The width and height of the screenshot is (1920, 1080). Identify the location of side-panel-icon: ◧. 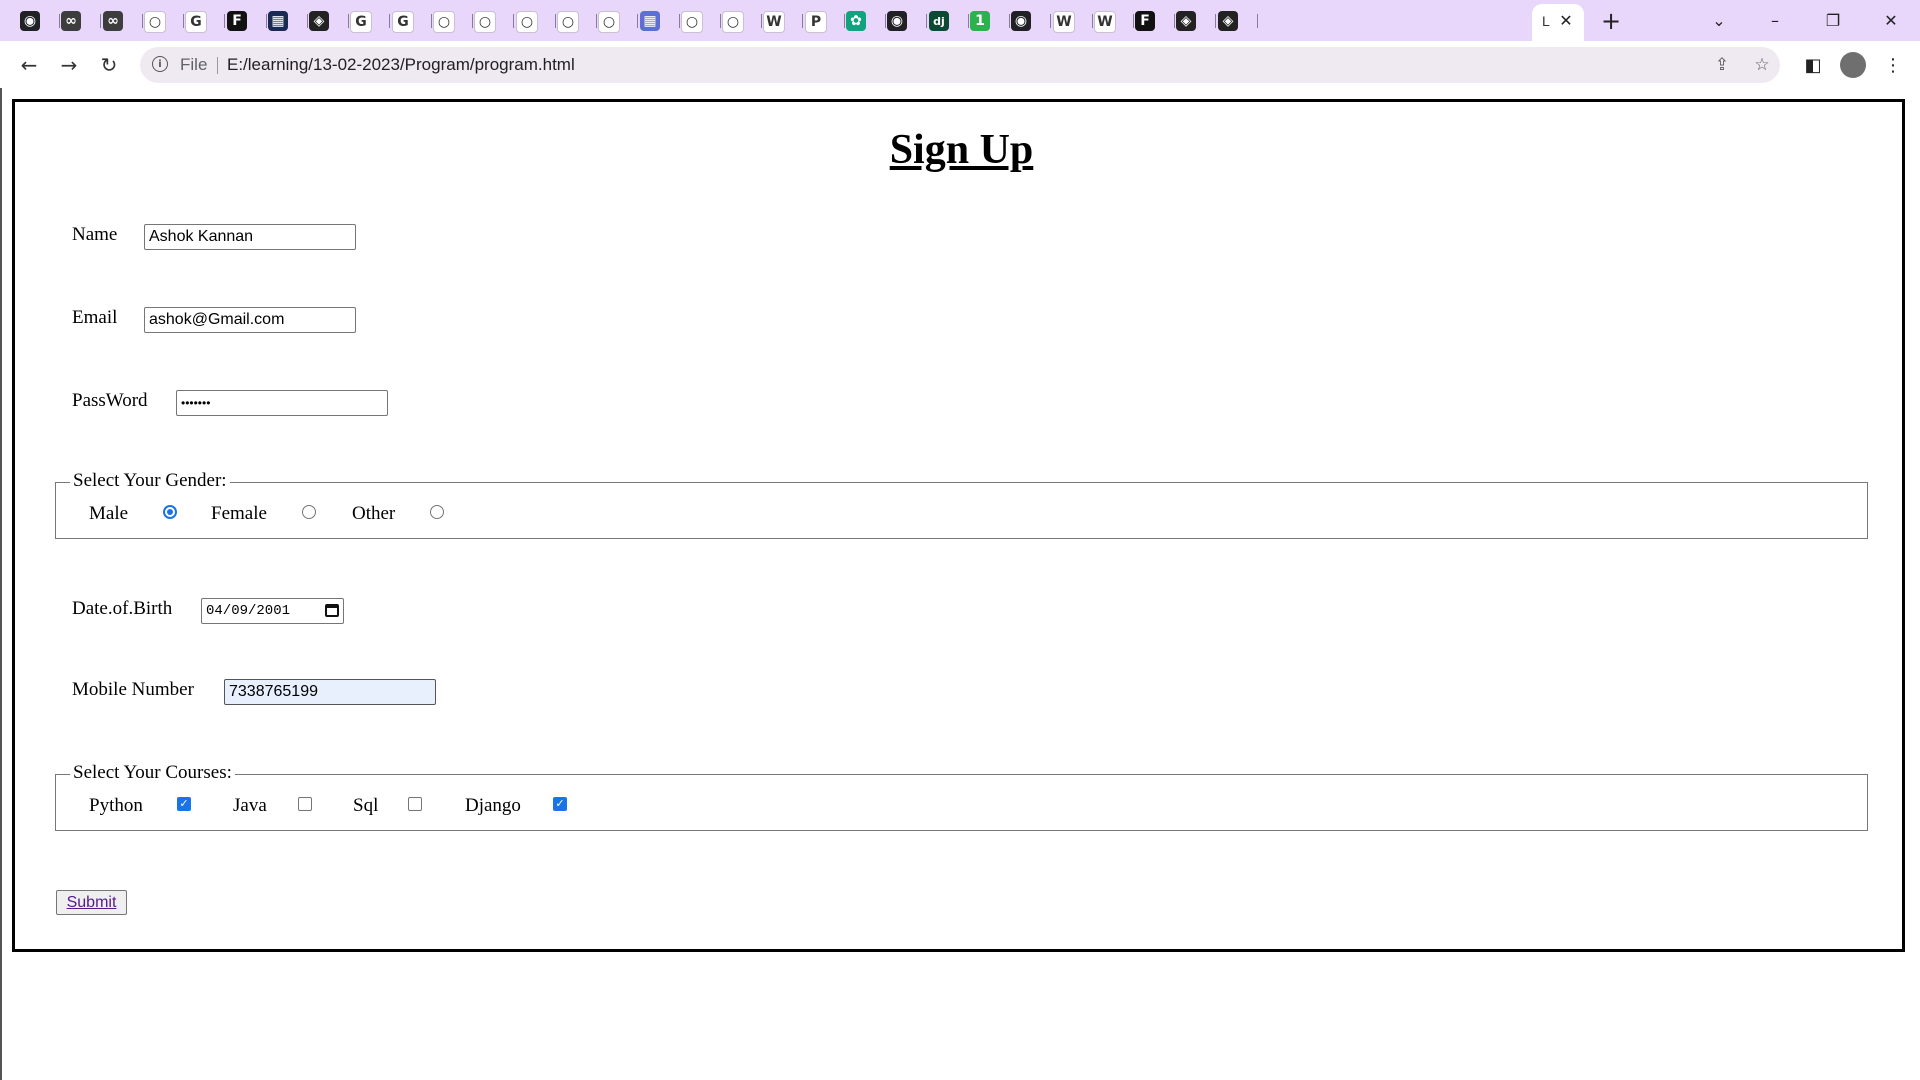
(1813, 65).